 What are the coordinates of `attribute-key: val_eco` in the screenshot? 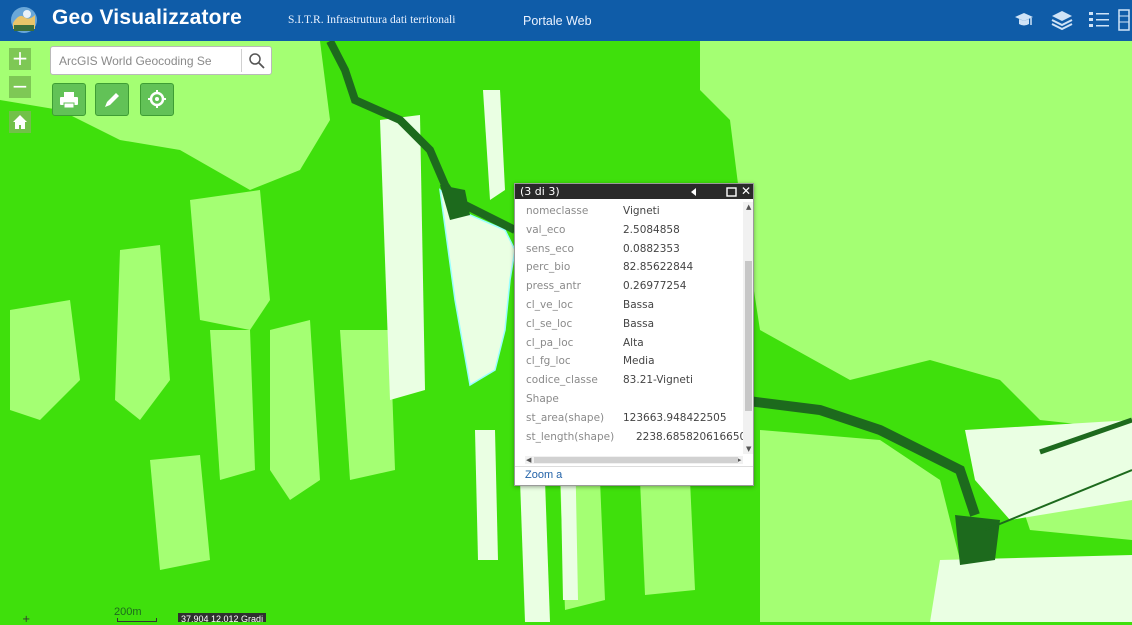 It's located at (546, 229).